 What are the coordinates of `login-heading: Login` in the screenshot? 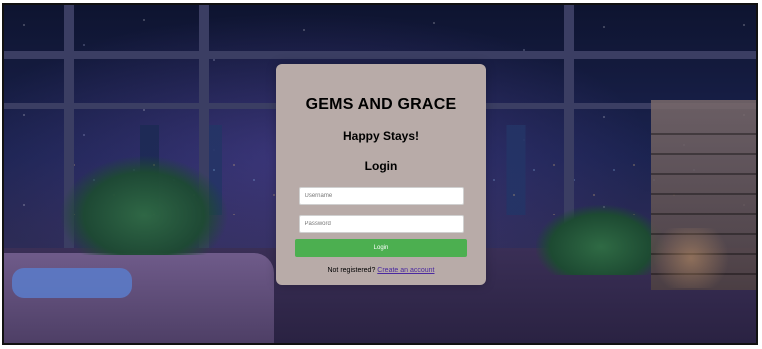 It's located at (381, 166).